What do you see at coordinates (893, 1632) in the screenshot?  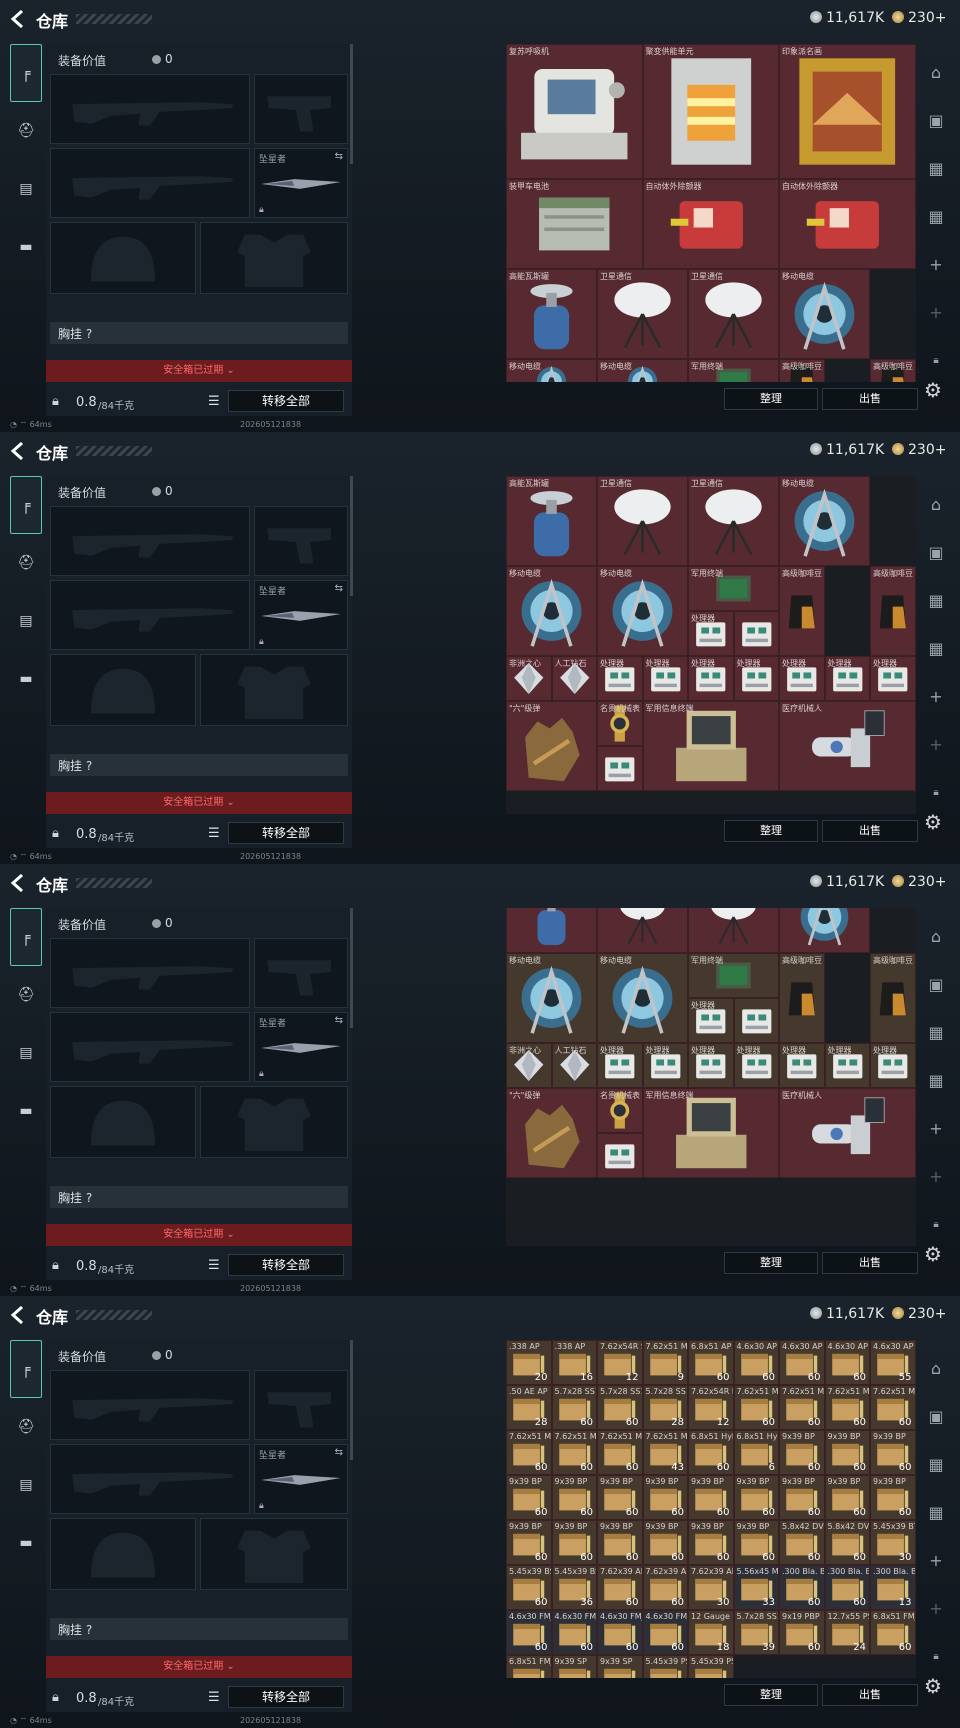 I see `inventory-item: 6.8x51 FMJ 60` at bounding box center [893, 1632].